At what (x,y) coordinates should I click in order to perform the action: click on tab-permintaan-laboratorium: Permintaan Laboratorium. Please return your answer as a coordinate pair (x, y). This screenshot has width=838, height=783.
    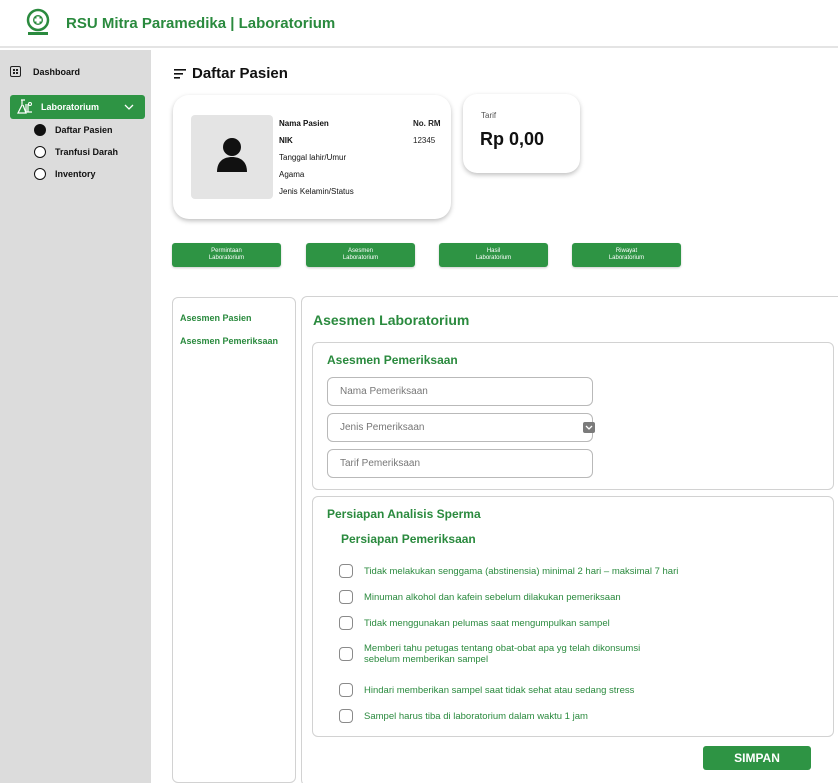
    Looking at the image, I should click on (226, 255).